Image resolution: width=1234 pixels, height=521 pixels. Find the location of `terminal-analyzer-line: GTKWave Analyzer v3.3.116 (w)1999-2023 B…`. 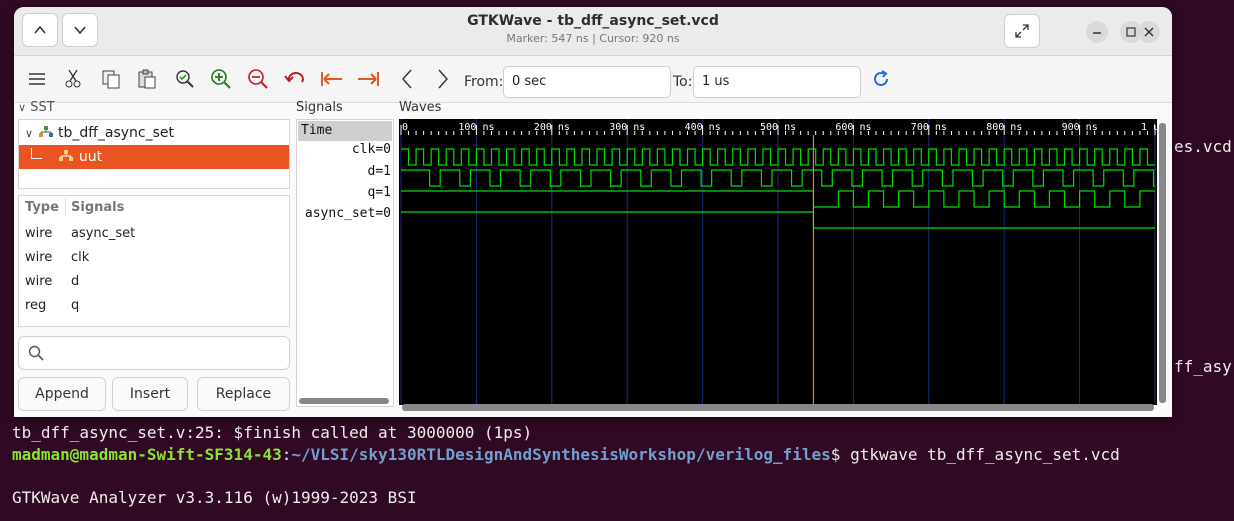

terminal-analyzer-line: GTKWave Analyzer v3.3.116 (w)1999-2023 B… is located at coordinates (214, 497).